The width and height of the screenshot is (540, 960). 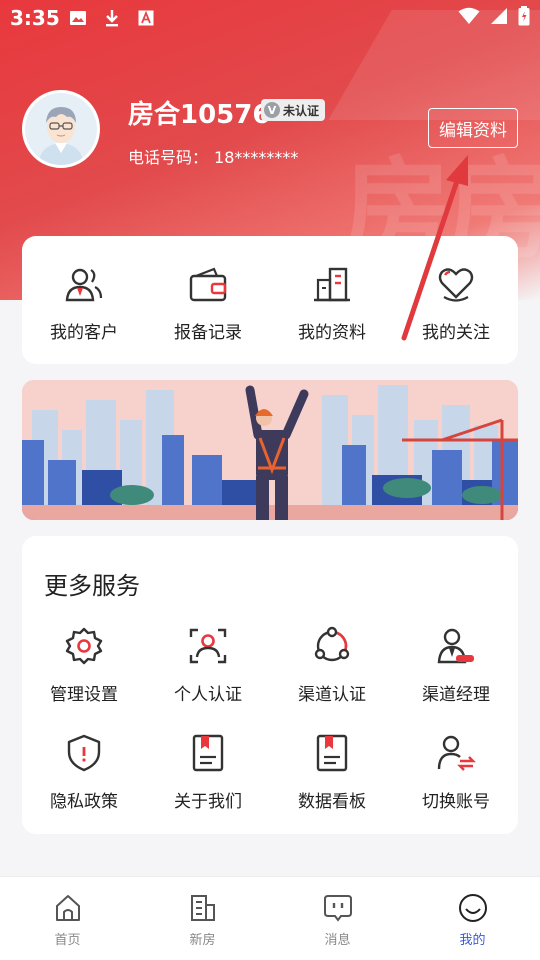 I want to click on service-label: 渠道经理, so click(x=456, y=695).